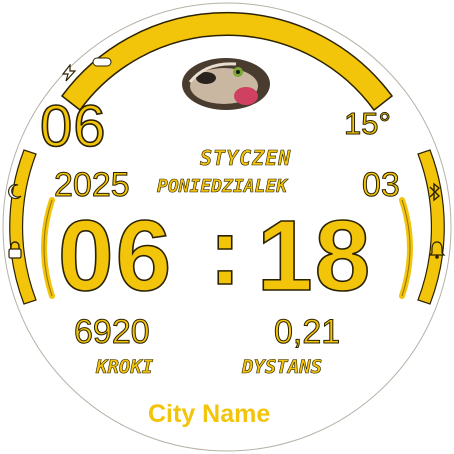 The image size is (454, 454). I want to click on month-name: STYCZEN, so click(246, 158).